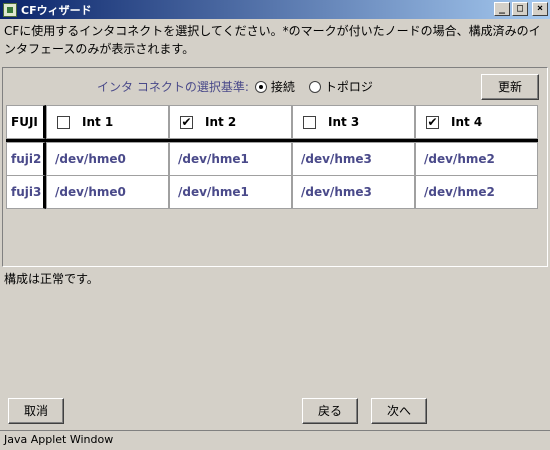 The height and width of the screenshot is (450, 550). What do you see at coordinates (186, 122) in the screenshot?
I see `checkbox-int2: ✔` at bounding box center [186, 122].